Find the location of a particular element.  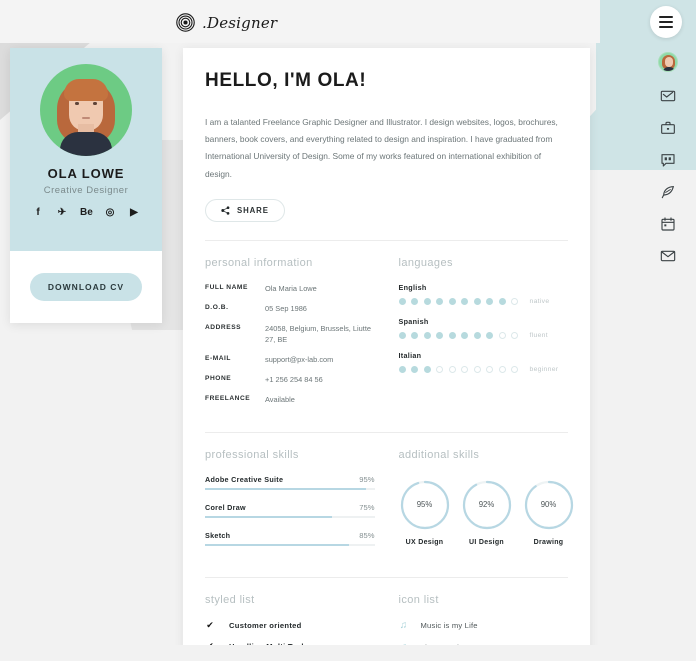

info-label: D.O.B. is located at coordinates (217, 307).